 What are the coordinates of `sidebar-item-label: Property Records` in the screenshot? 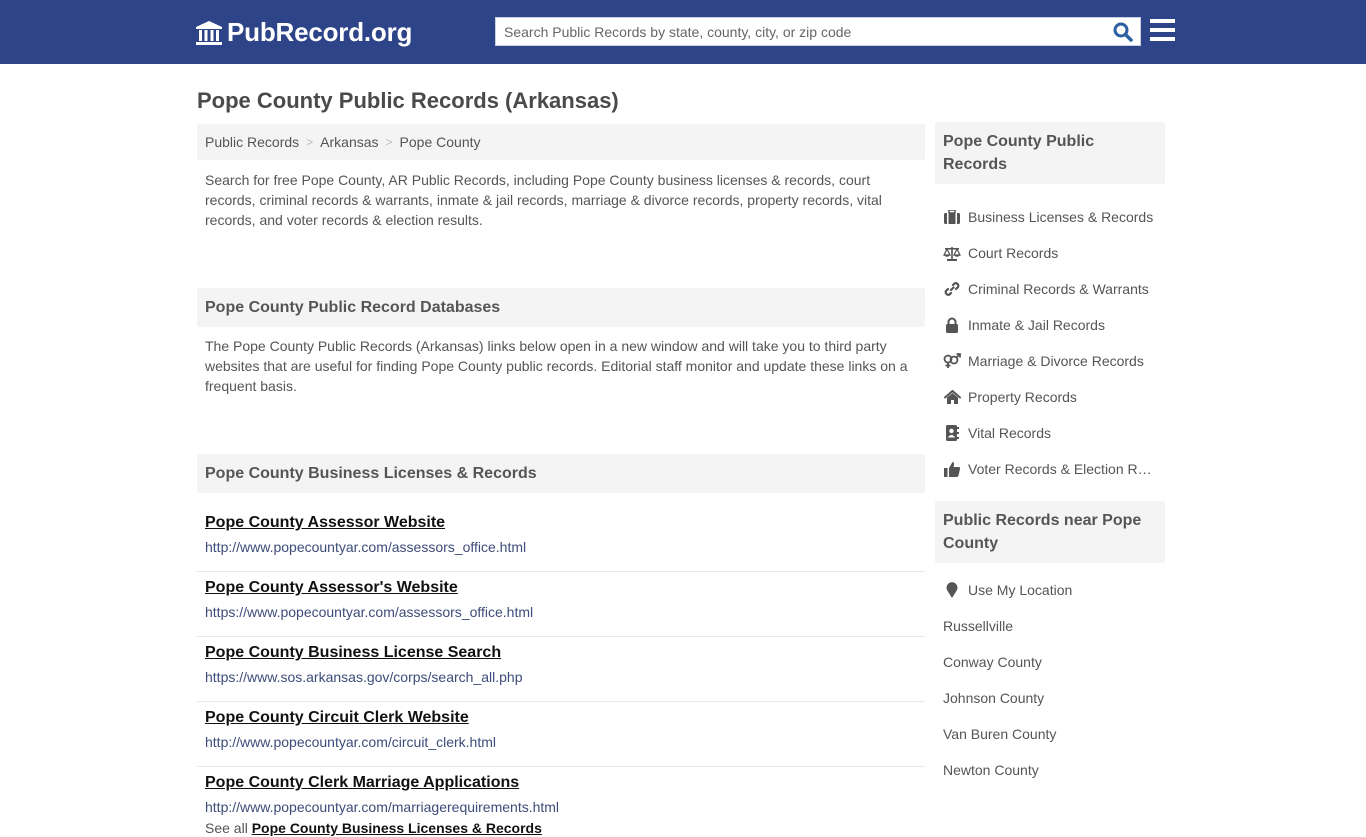 It's located at (1022, 397).